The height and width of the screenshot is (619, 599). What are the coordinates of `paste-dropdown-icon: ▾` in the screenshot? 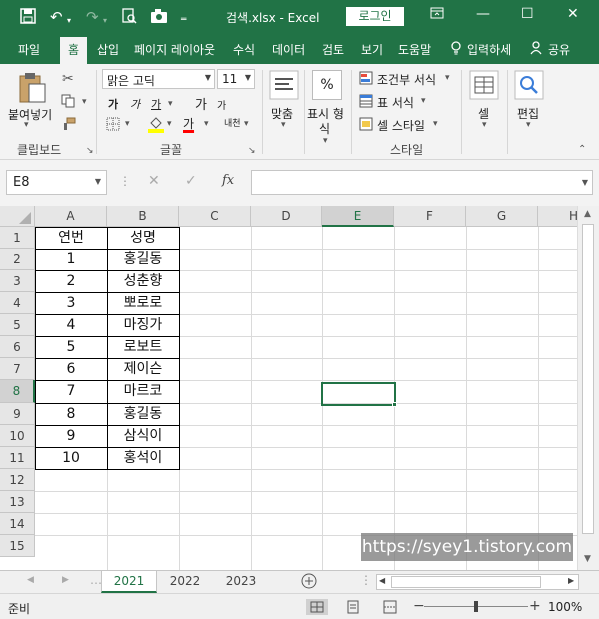 It's located at (26, 125).